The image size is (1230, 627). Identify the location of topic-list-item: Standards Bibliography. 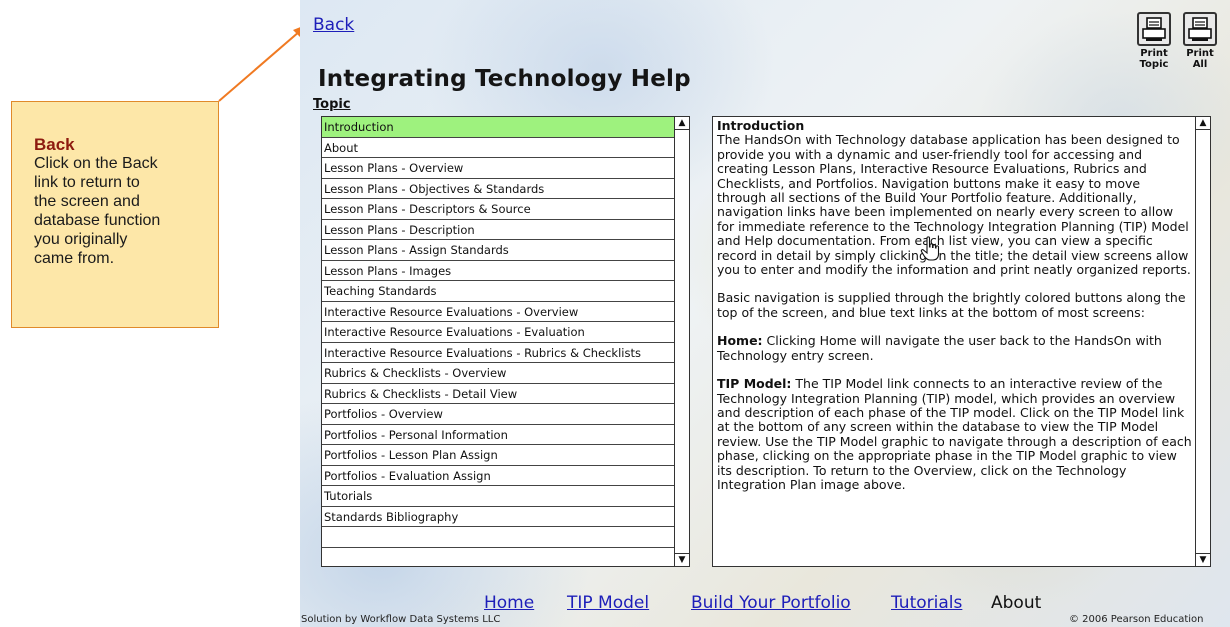
(498, 517).